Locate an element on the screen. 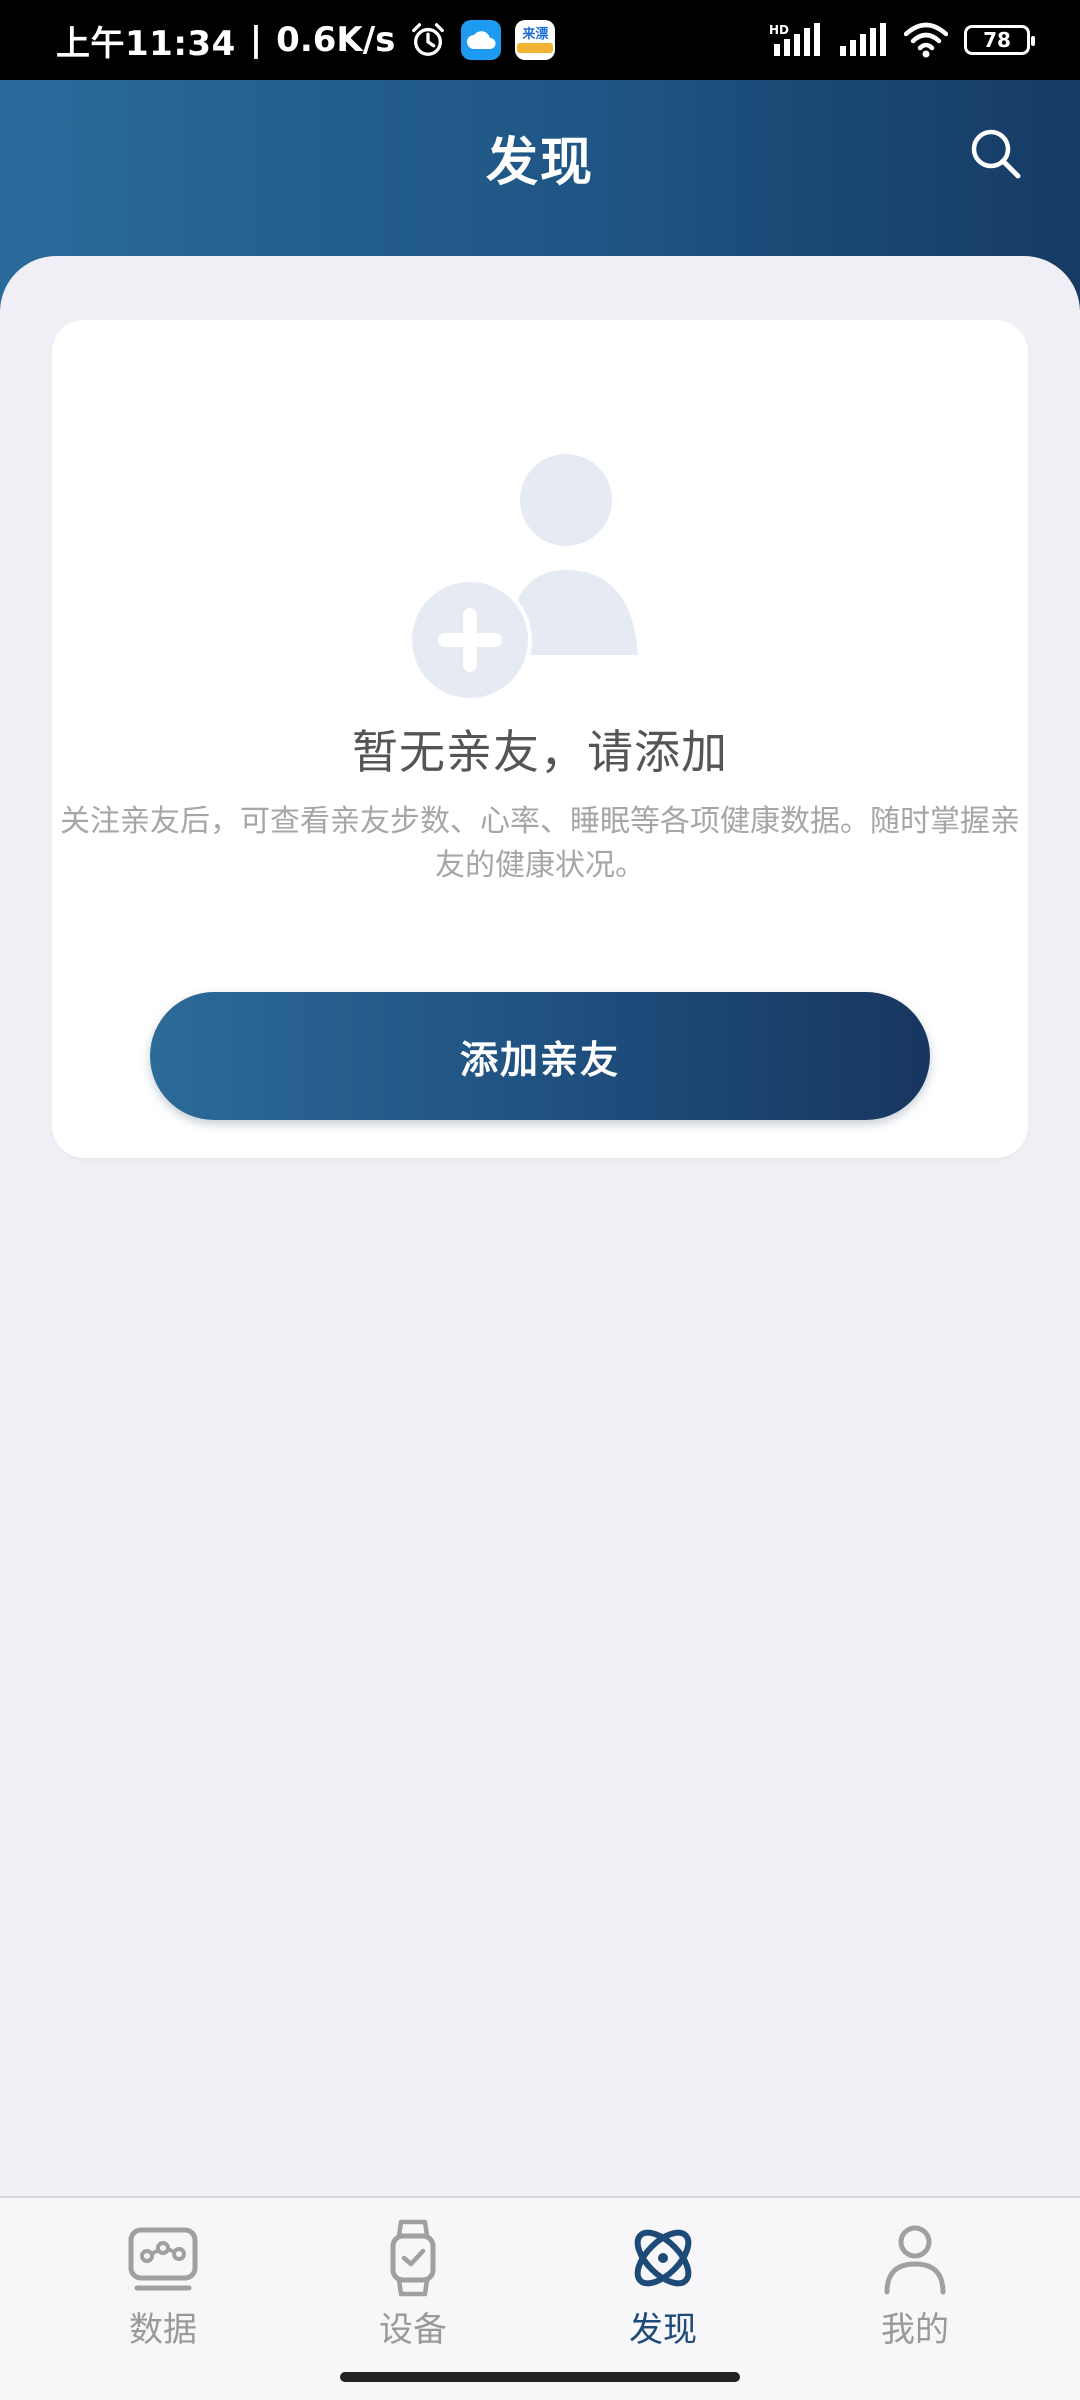  data-icon is located at coordinates (163, 2259).